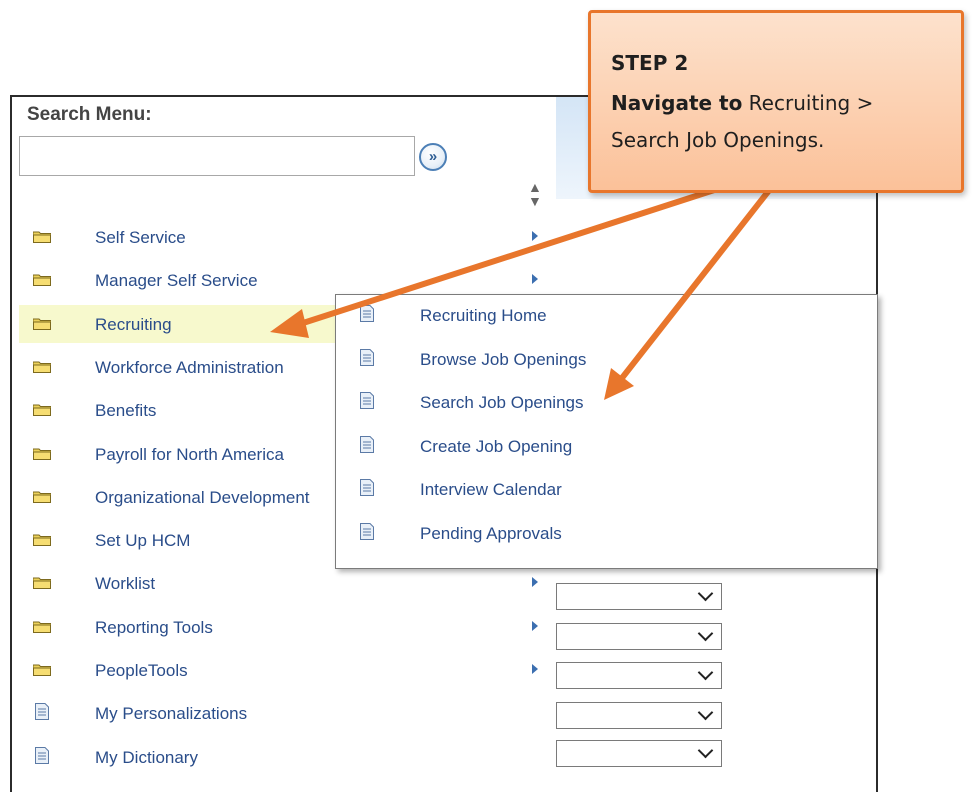  Describe the element at coordinates (606, 315) in the screenshot. I see `submenu-item: Recruiting Home` at that location.